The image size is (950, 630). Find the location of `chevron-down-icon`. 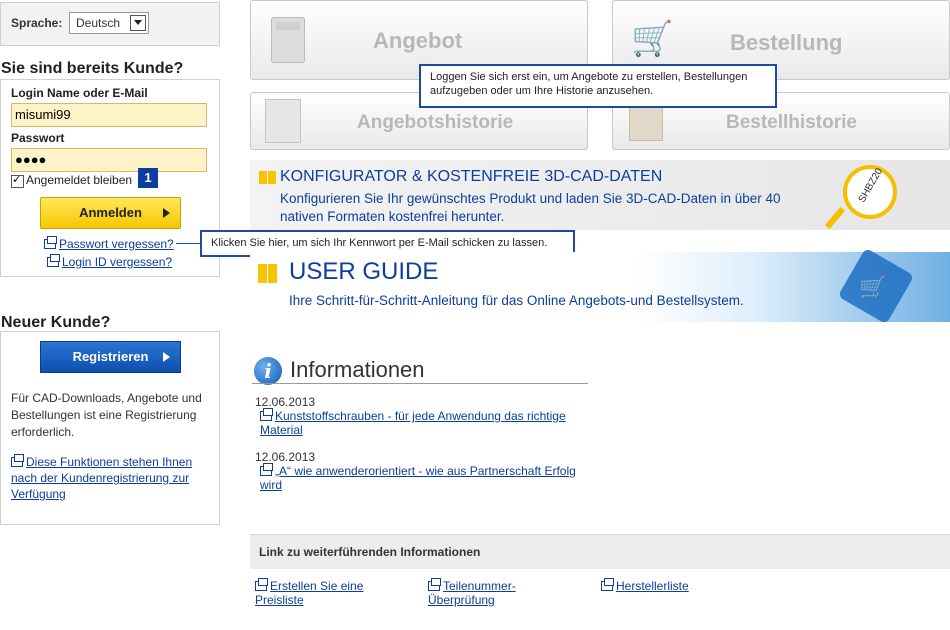

chevron-down-icon is located at coordinates (138, 23).